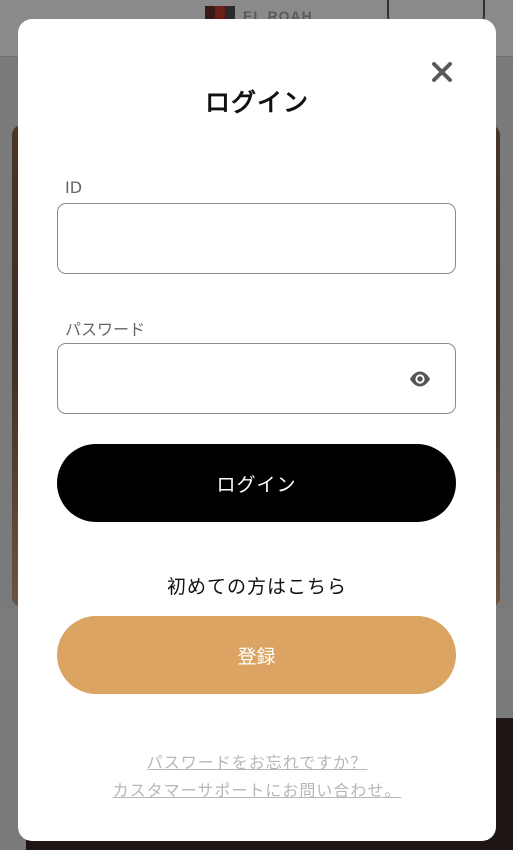  What do you see at coordinates (234, 379) in the screenshot?
I see `password-input` at bounding box center [234, 379].